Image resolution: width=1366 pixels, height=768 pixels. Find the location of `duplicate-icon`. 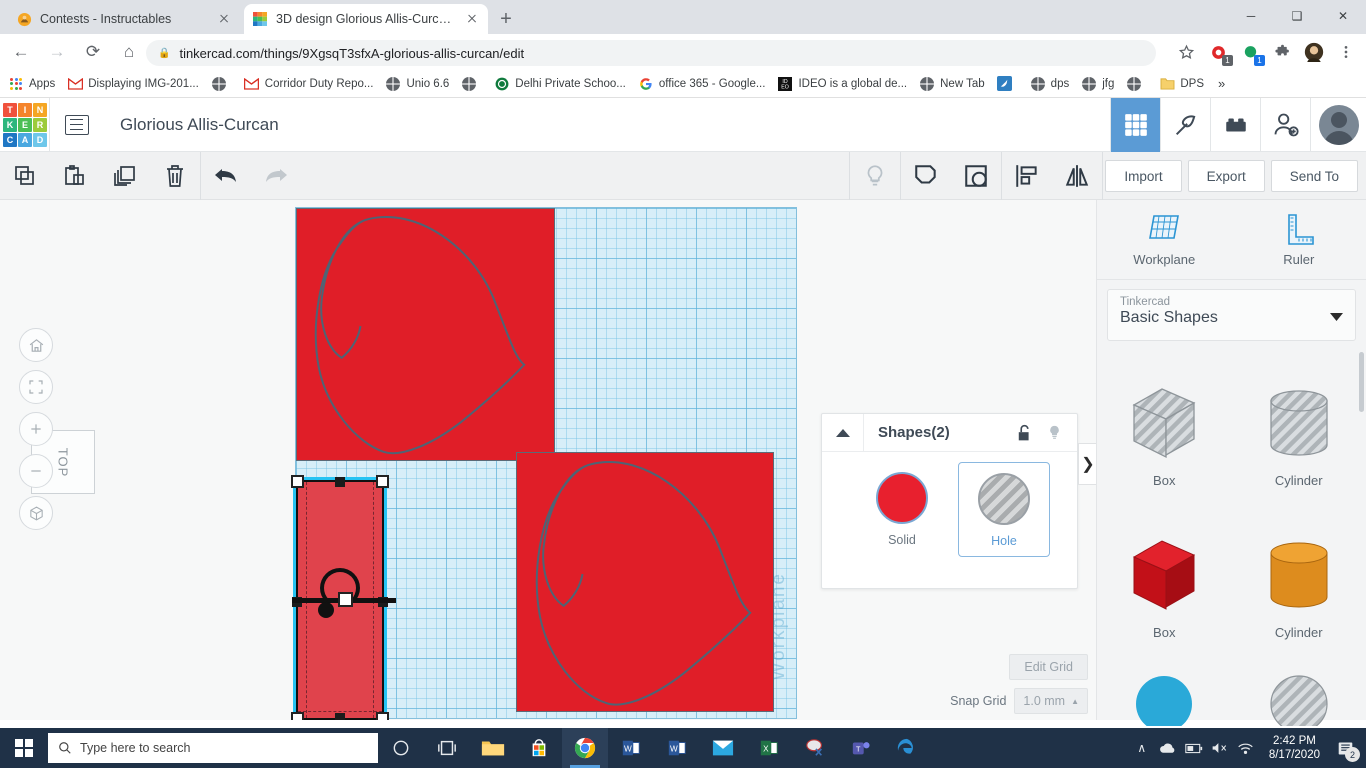

duplicate-icon is located at coordinates (125, 176).